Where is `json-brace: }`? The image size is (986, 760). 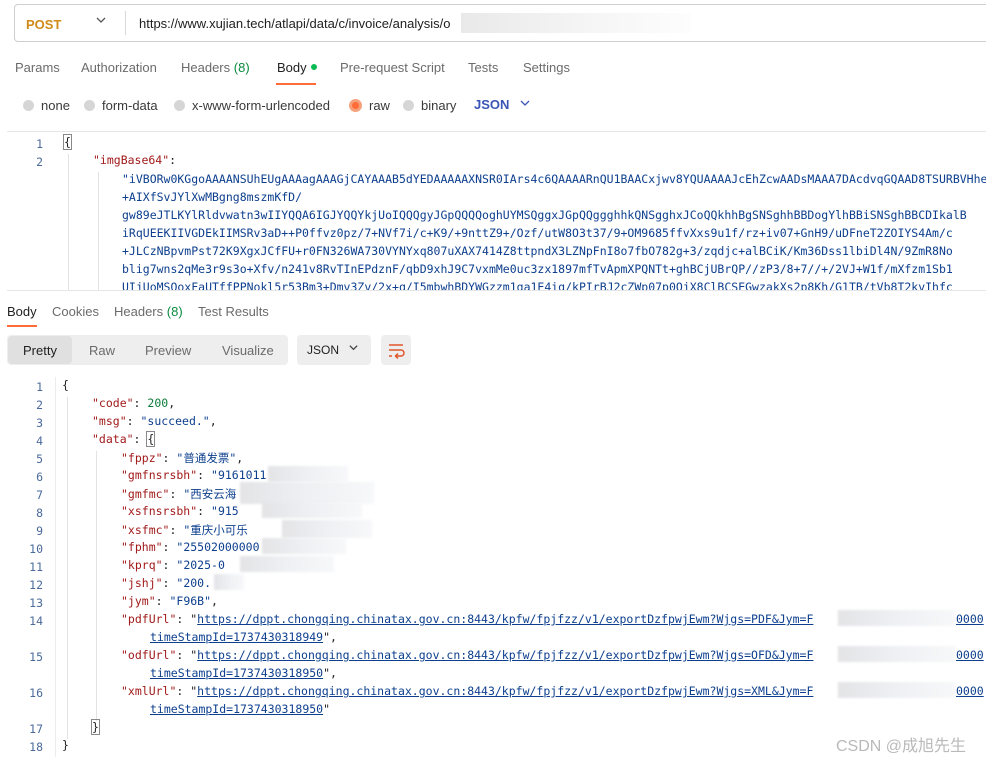
json-brace: } is located at coordinates (65, 745).